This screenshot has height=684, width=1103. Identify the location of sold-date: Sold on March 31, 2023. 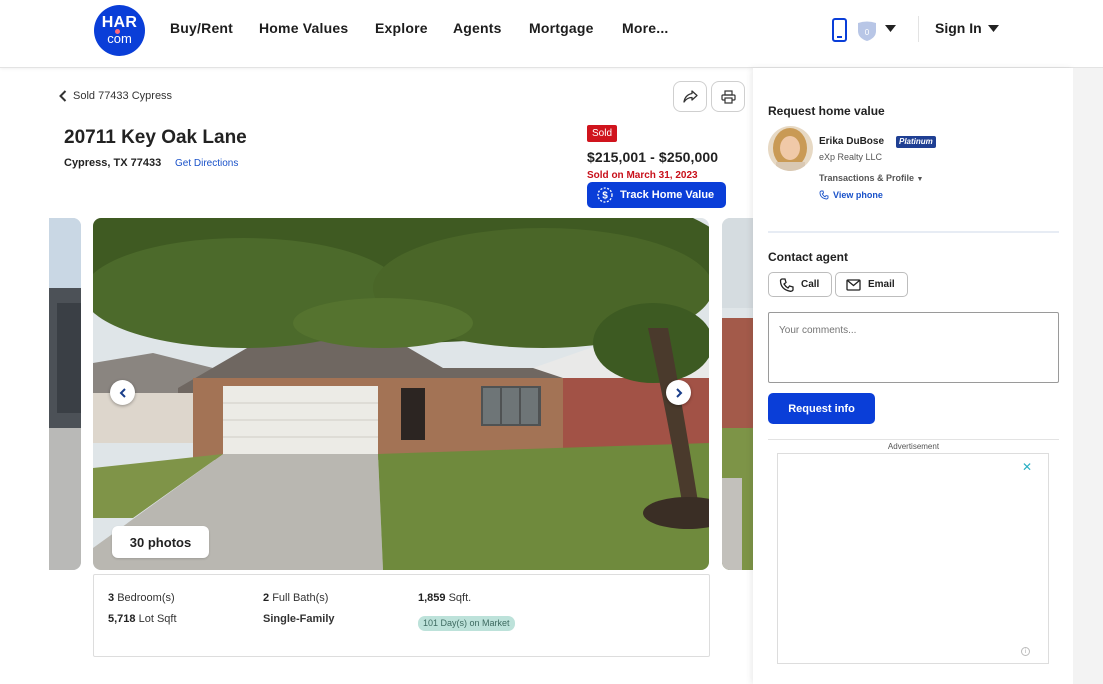
(642, 175).